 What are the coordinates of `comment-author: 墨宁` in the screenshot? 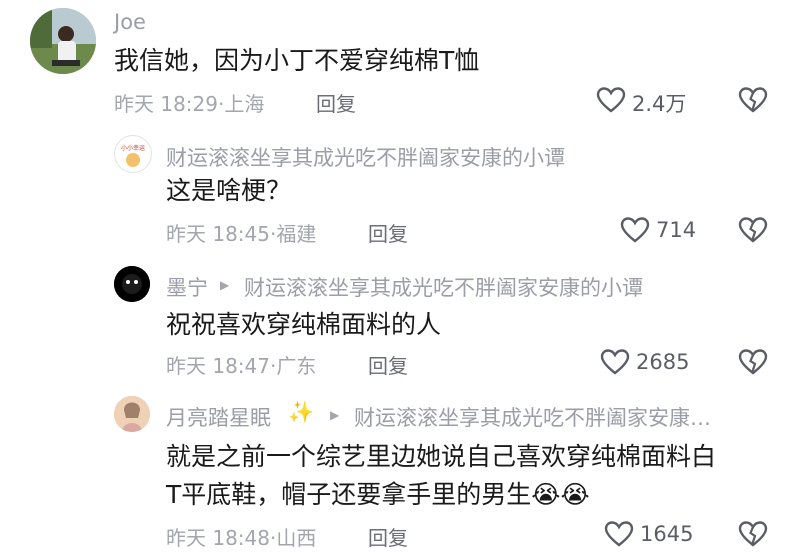 It's located at (187, 287).